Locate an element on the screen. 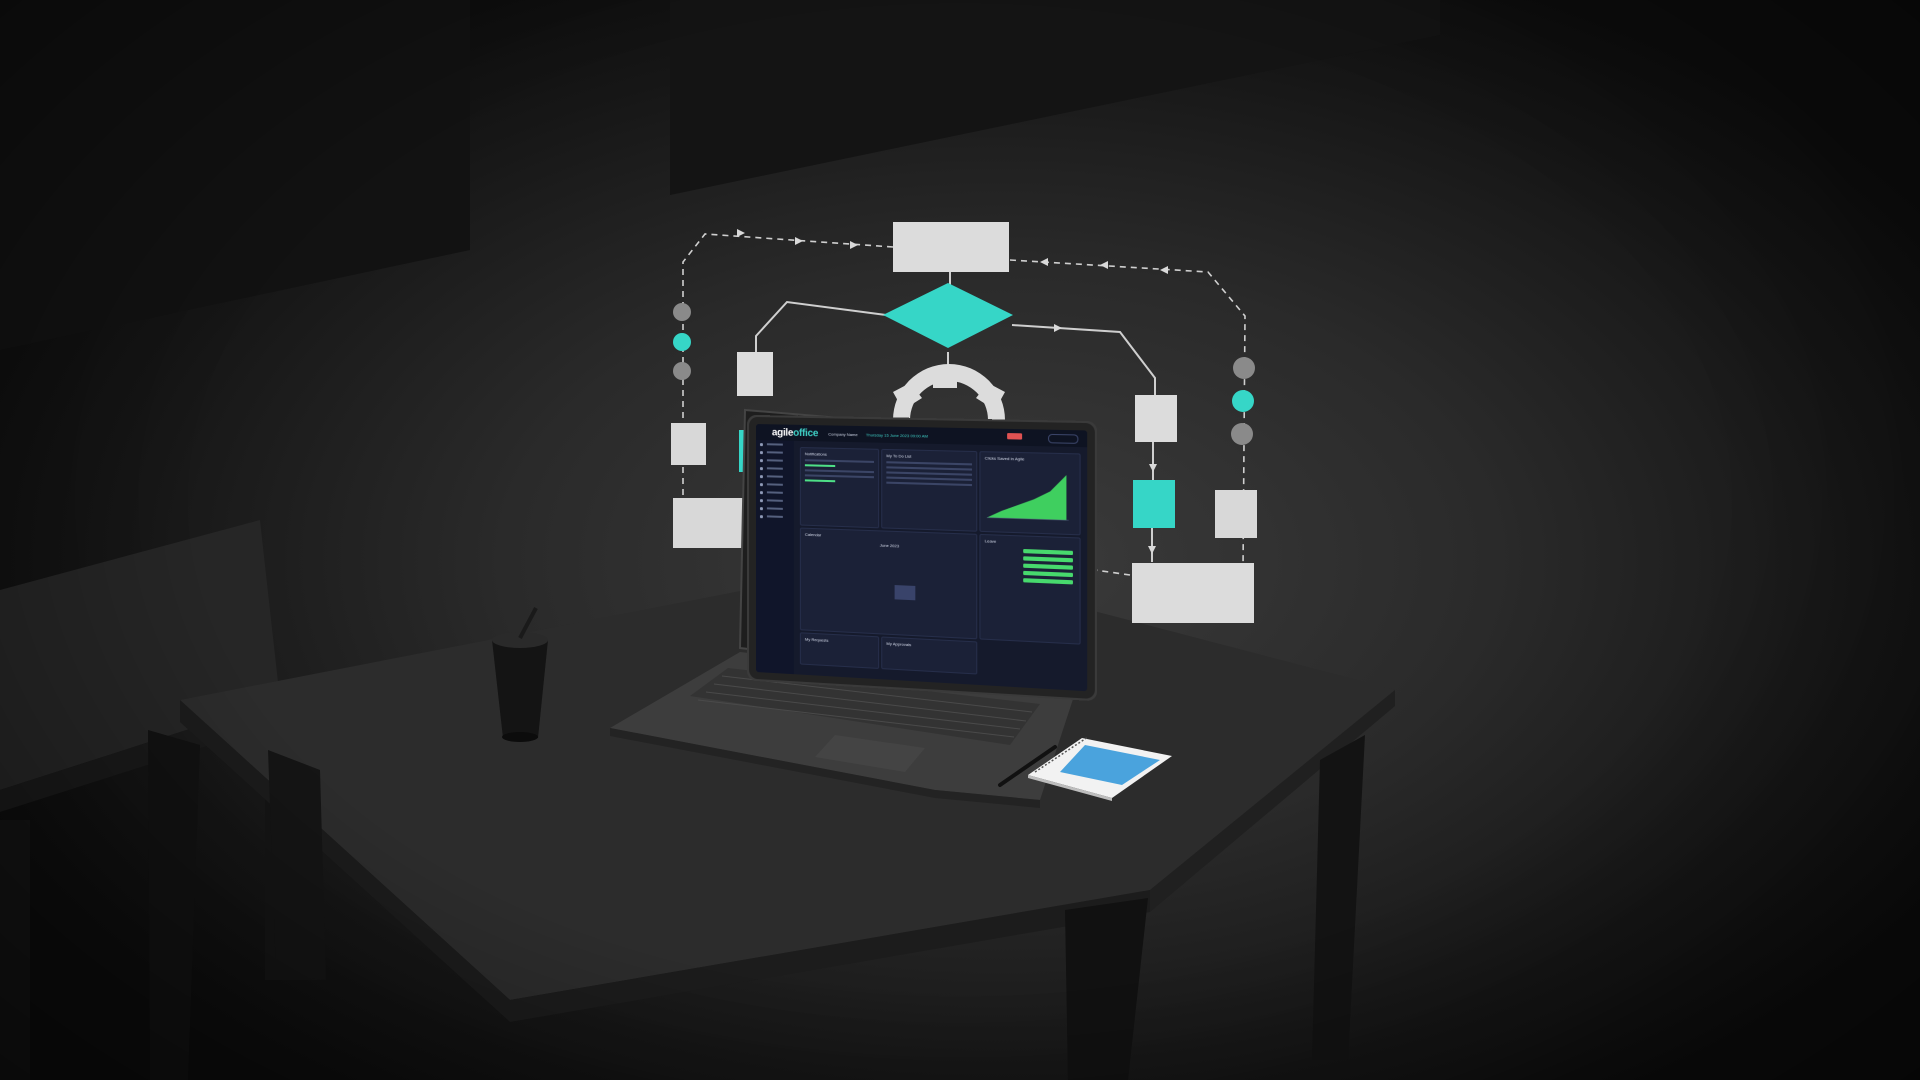  approvals-panel: My Approvals is located at coordinates (929, 655).